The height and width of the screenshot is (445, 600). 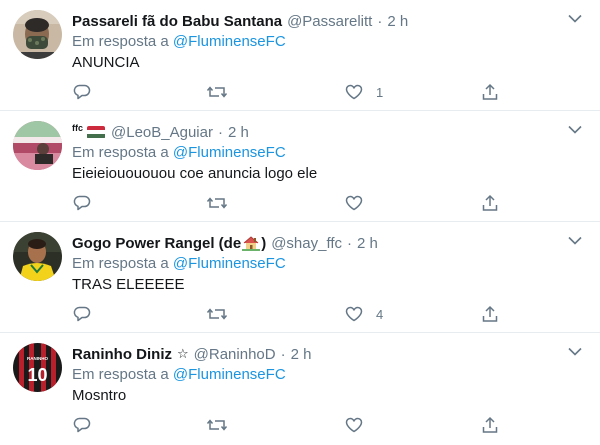 What do you see at coordinates (37, 358) in the screenshot?
I see `svg-text: RANINHO` at bounding box center [37, 358].